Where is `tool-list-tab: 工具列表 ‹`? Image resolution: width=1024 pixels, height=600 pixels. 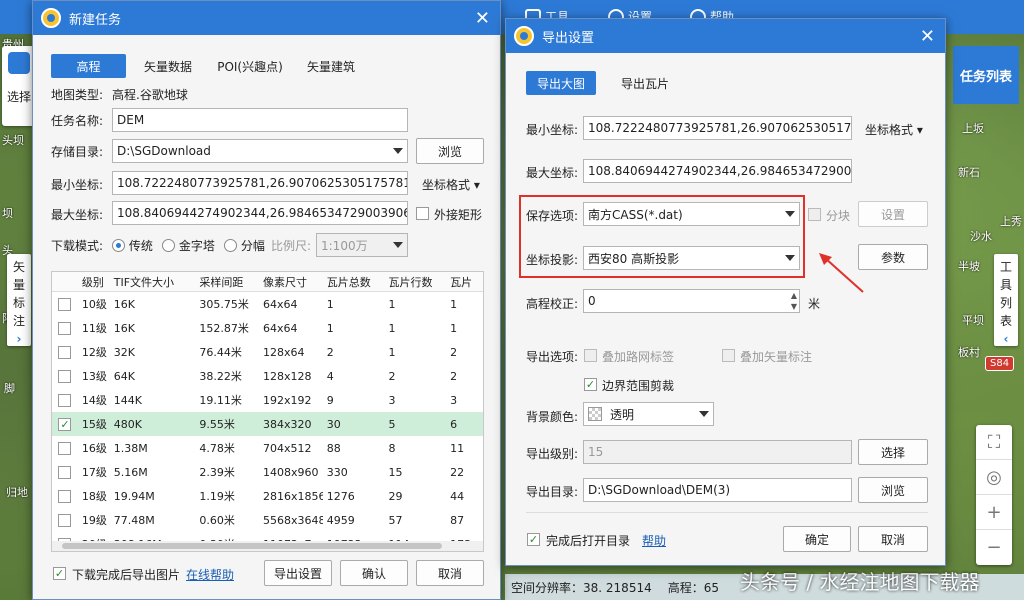 tool-list-tab: 工具列表 ‹ is located at coordinates (1006, 300).